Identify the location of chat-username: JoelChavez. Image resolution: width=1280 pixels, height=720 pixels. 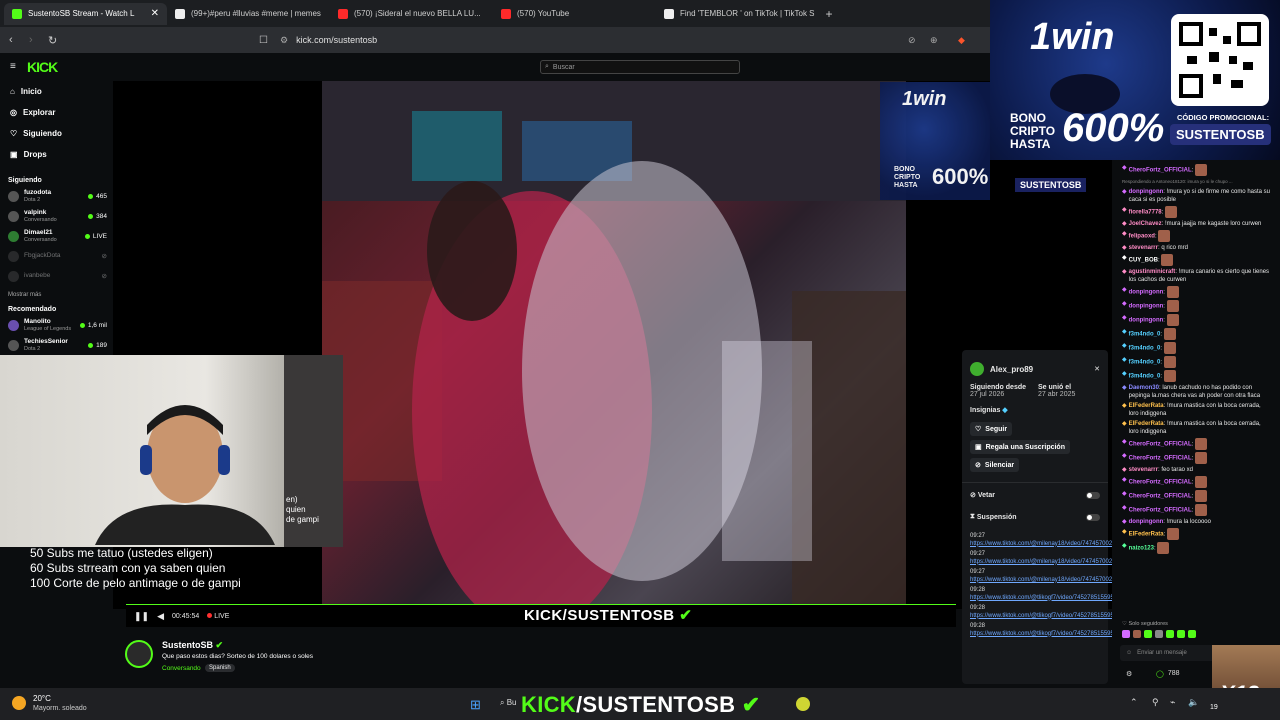
(1145, 224).